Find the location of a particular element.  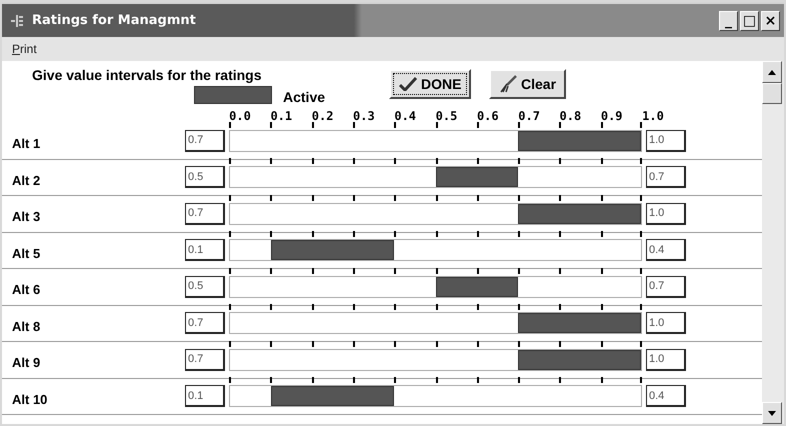

row-label: Alt 1 is located at coordinates (26, 143).